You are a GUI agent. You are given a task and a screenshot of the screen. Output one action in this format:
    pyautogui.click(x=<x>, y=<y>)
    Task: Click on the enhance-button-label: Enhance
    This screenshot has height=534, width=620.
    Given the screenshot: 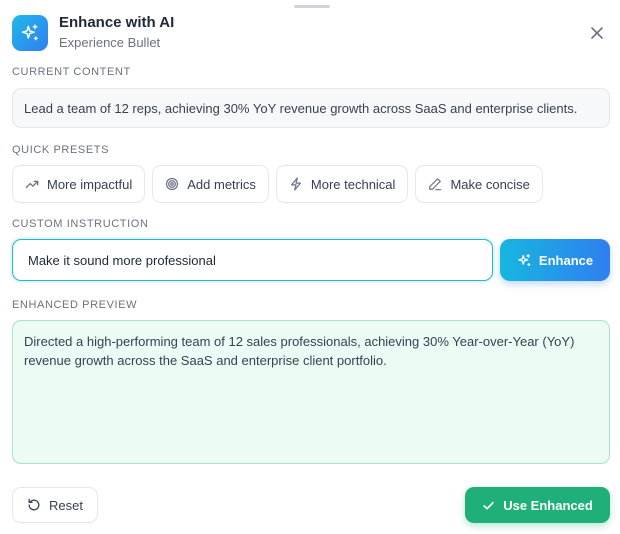 What is the action you would take?
    pyautogui.click(x=566, y=260)
    